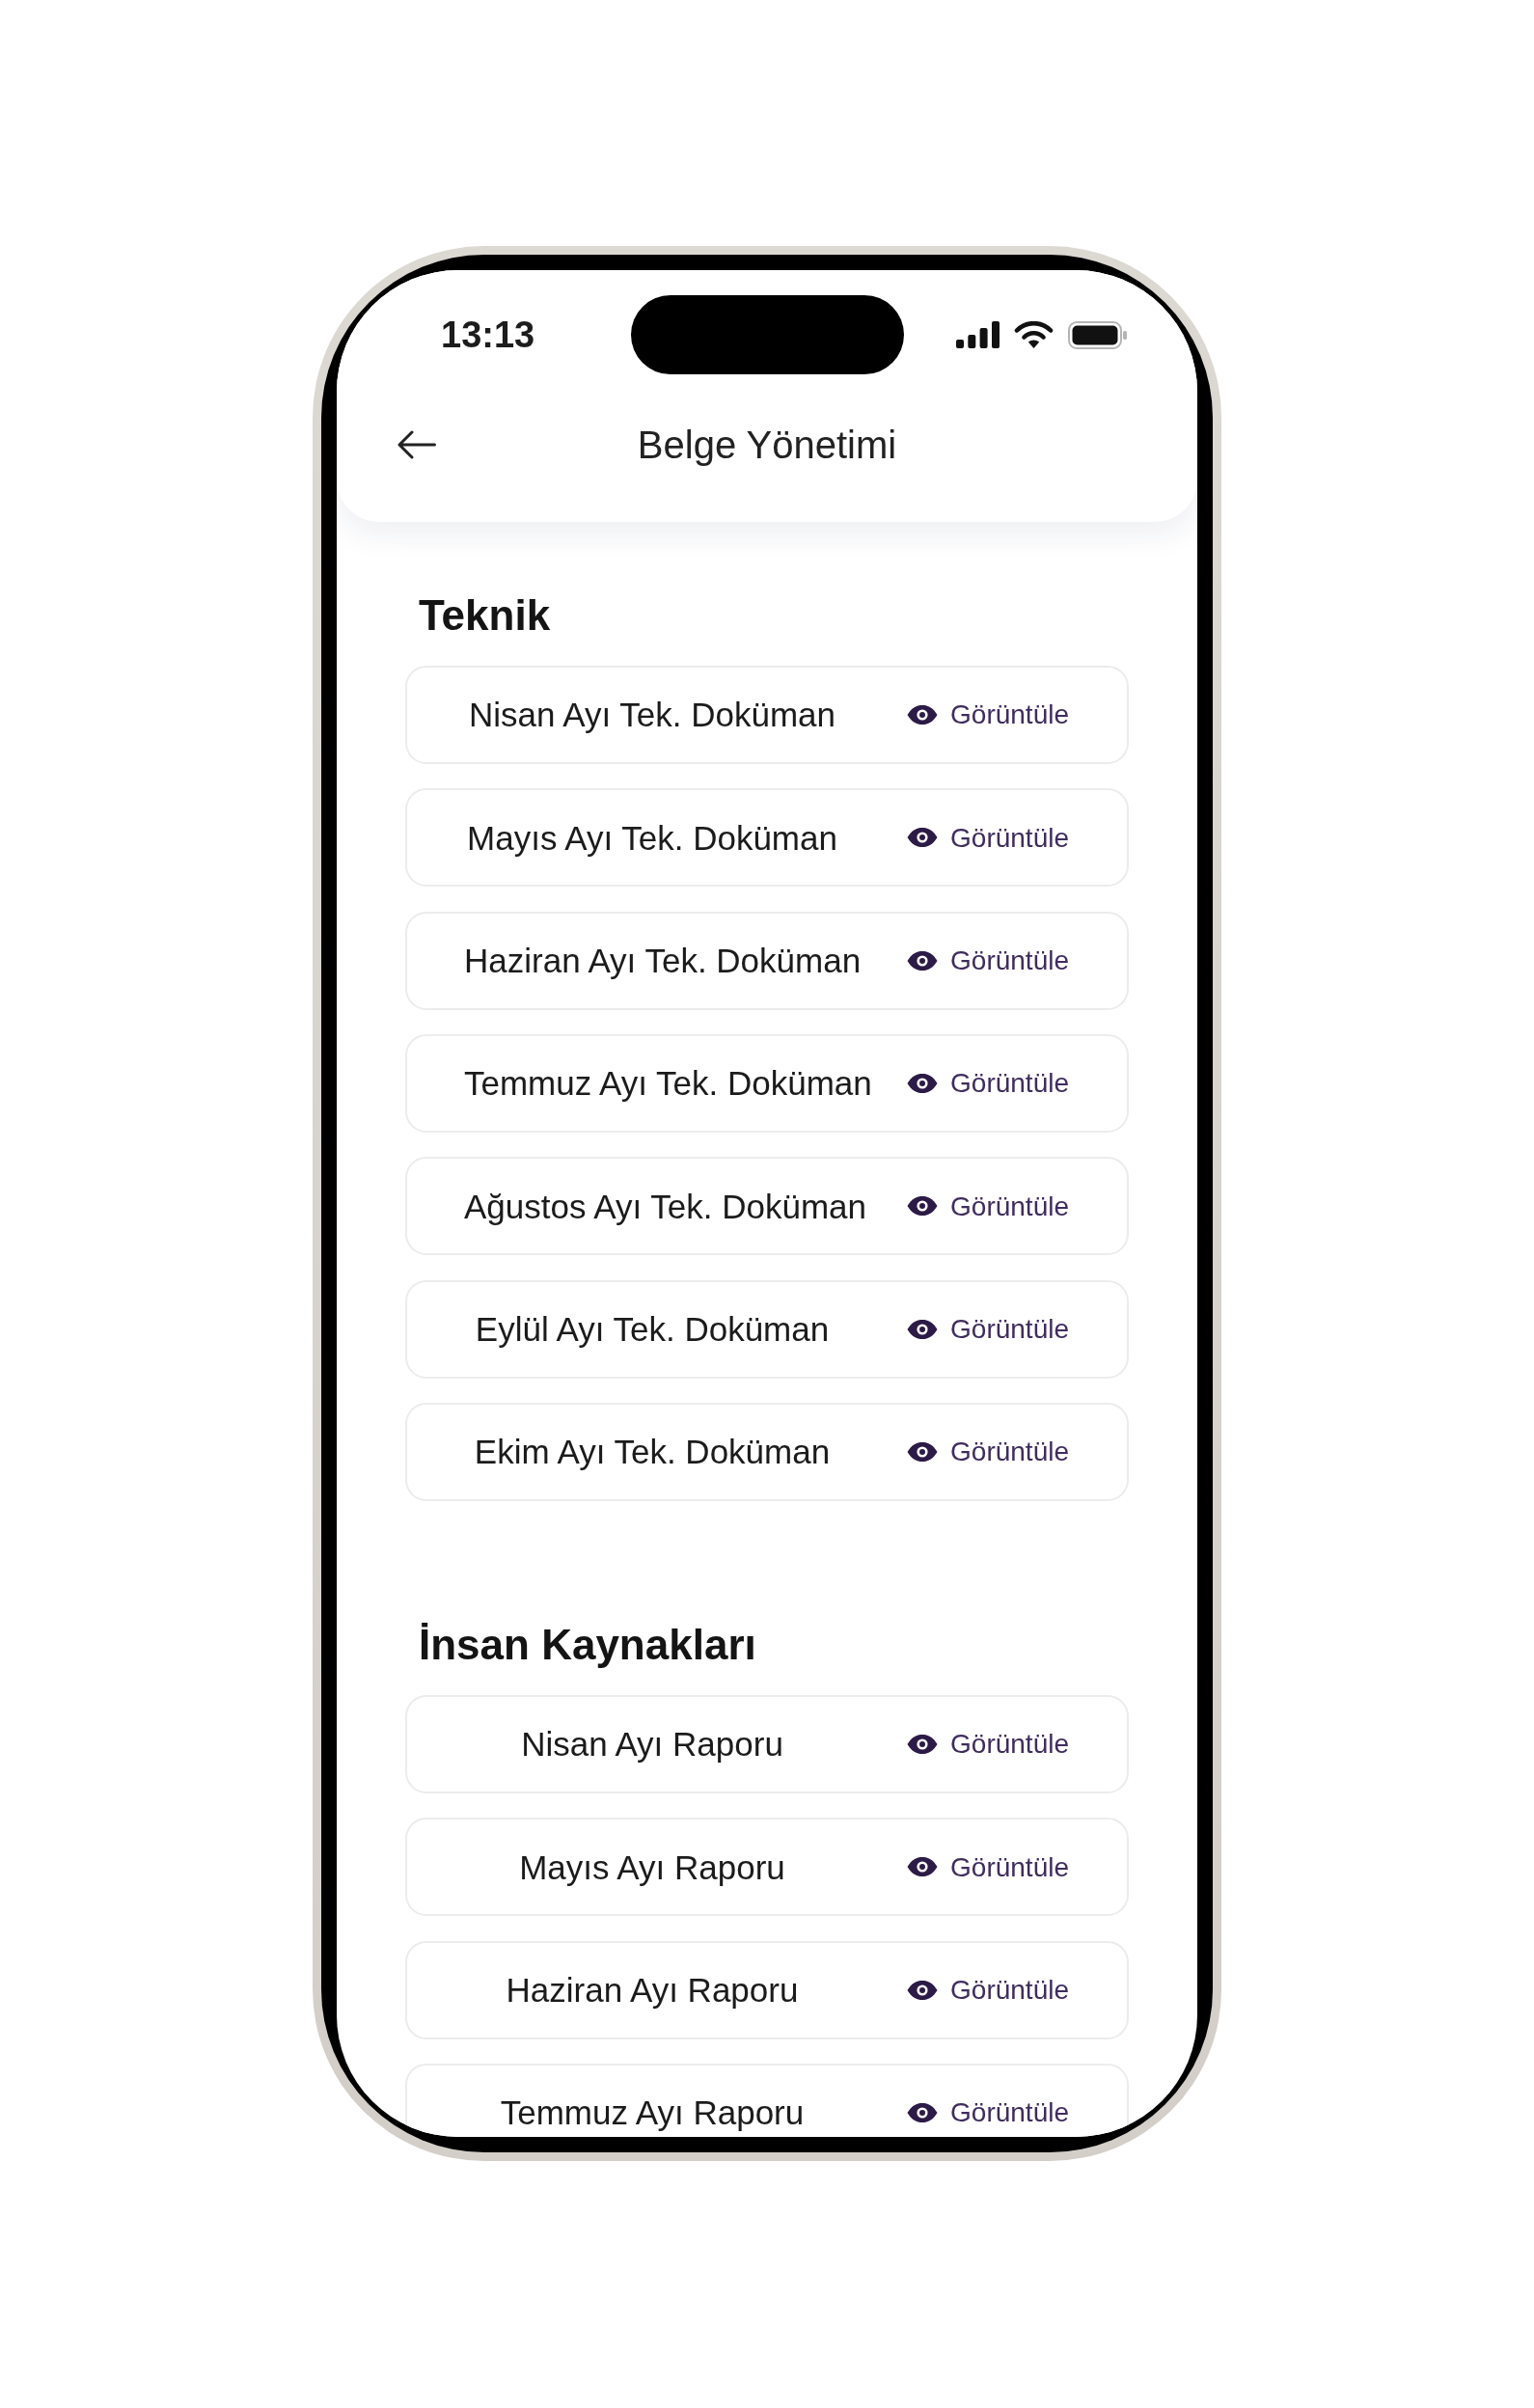 This screenshot has width=1534, height=2408. Describe the element at coordinates (652, 1744) in the screenshot. I see `document-name: Nisan Ayı Raporu` at that location.